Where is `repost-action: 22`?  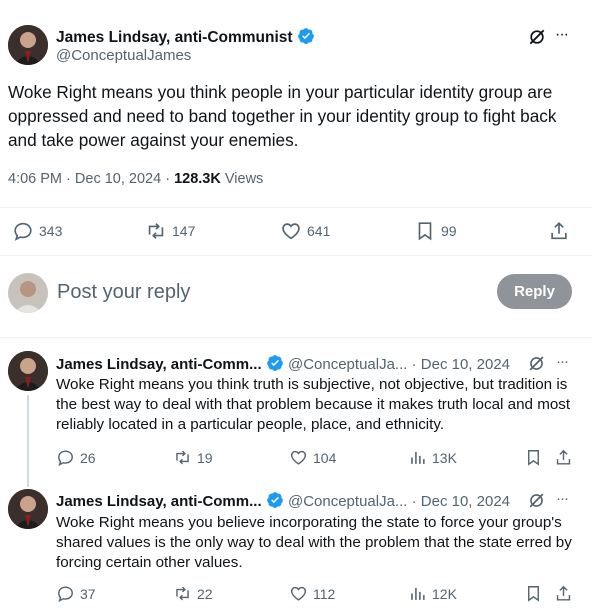
repost-action: 22 is located at coordinates (193, 593).